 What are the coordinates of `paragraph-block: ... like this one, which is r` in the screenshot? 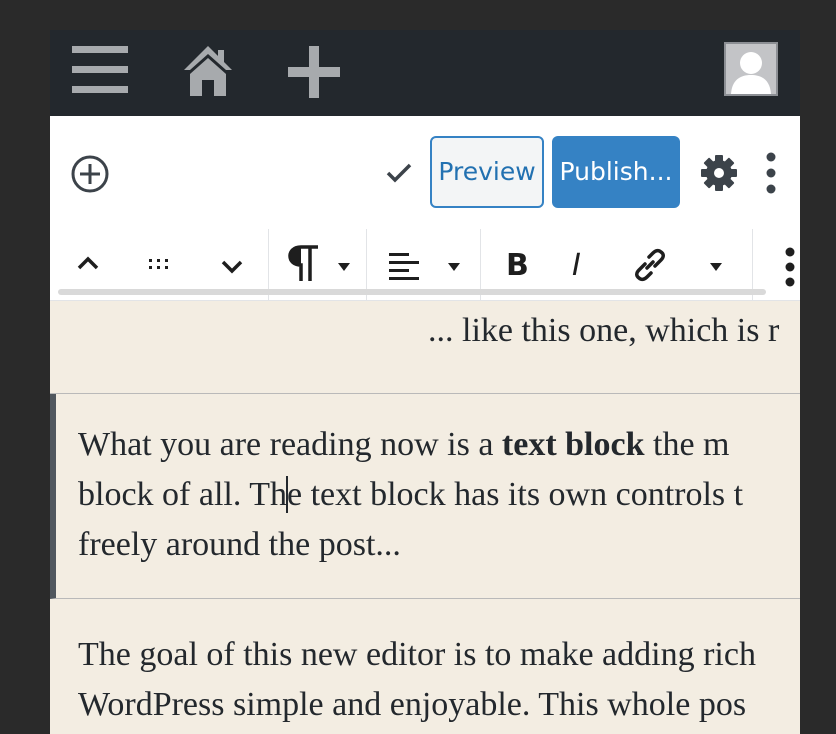 It's located at (425, 347).